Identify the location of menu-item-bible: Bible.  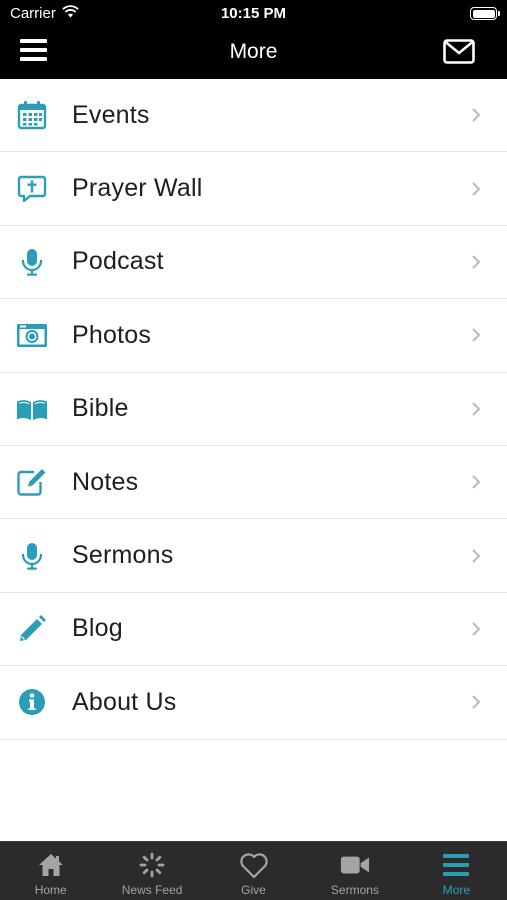
(253, 409).